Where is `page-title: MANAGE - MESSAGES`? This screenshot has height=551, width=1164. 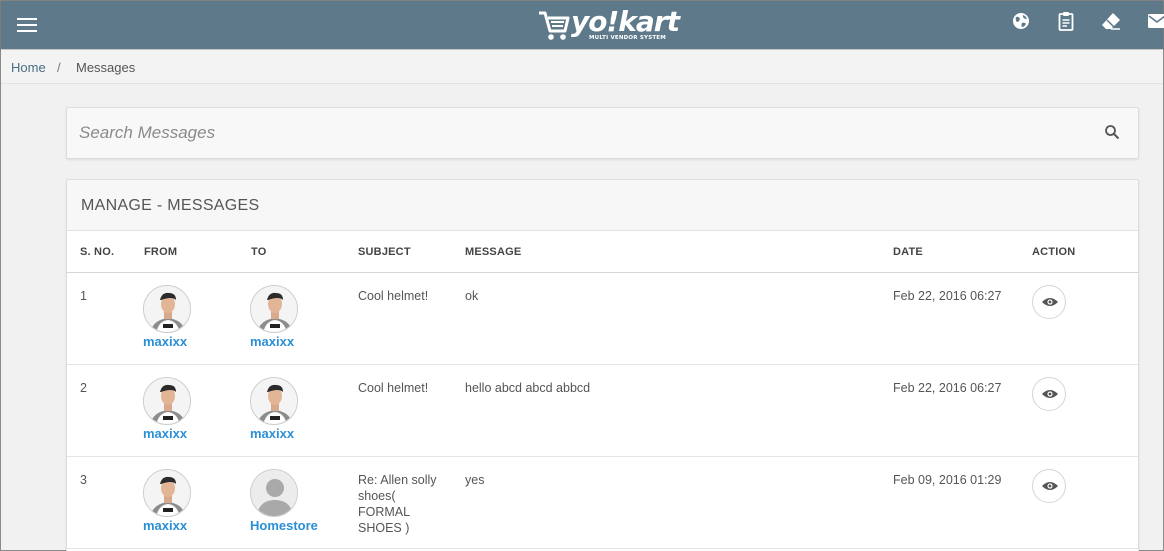 page-title: MANAGE - MESSAGES is located at coordinates (170, 205).